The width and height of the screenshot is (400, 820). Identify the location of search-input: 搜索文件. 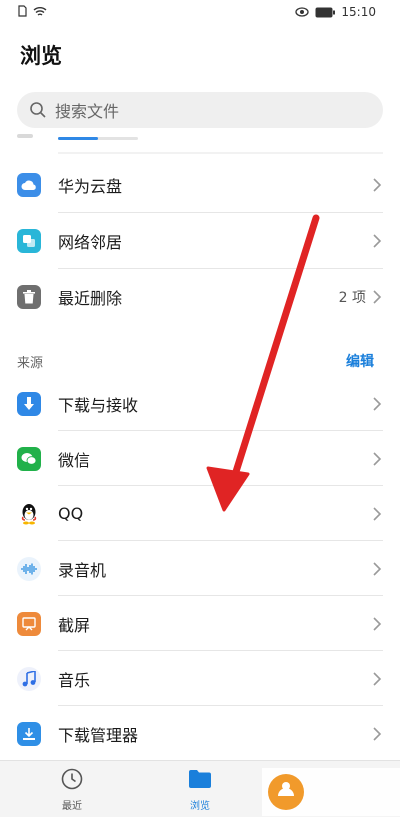
(200, 110).